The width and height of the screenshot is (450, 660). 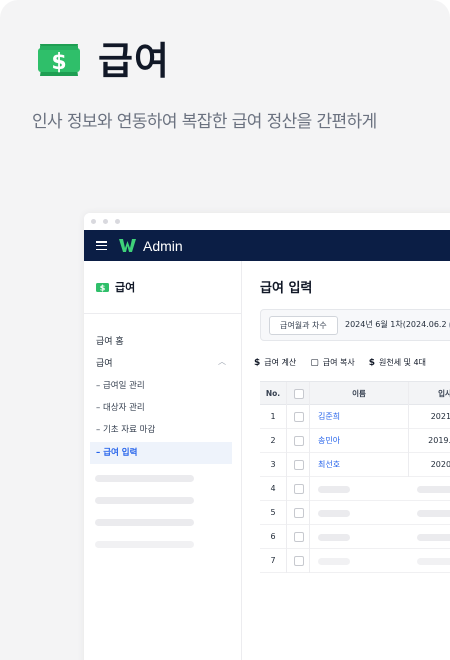 I want to click on divider, so click(x=163, y=313).